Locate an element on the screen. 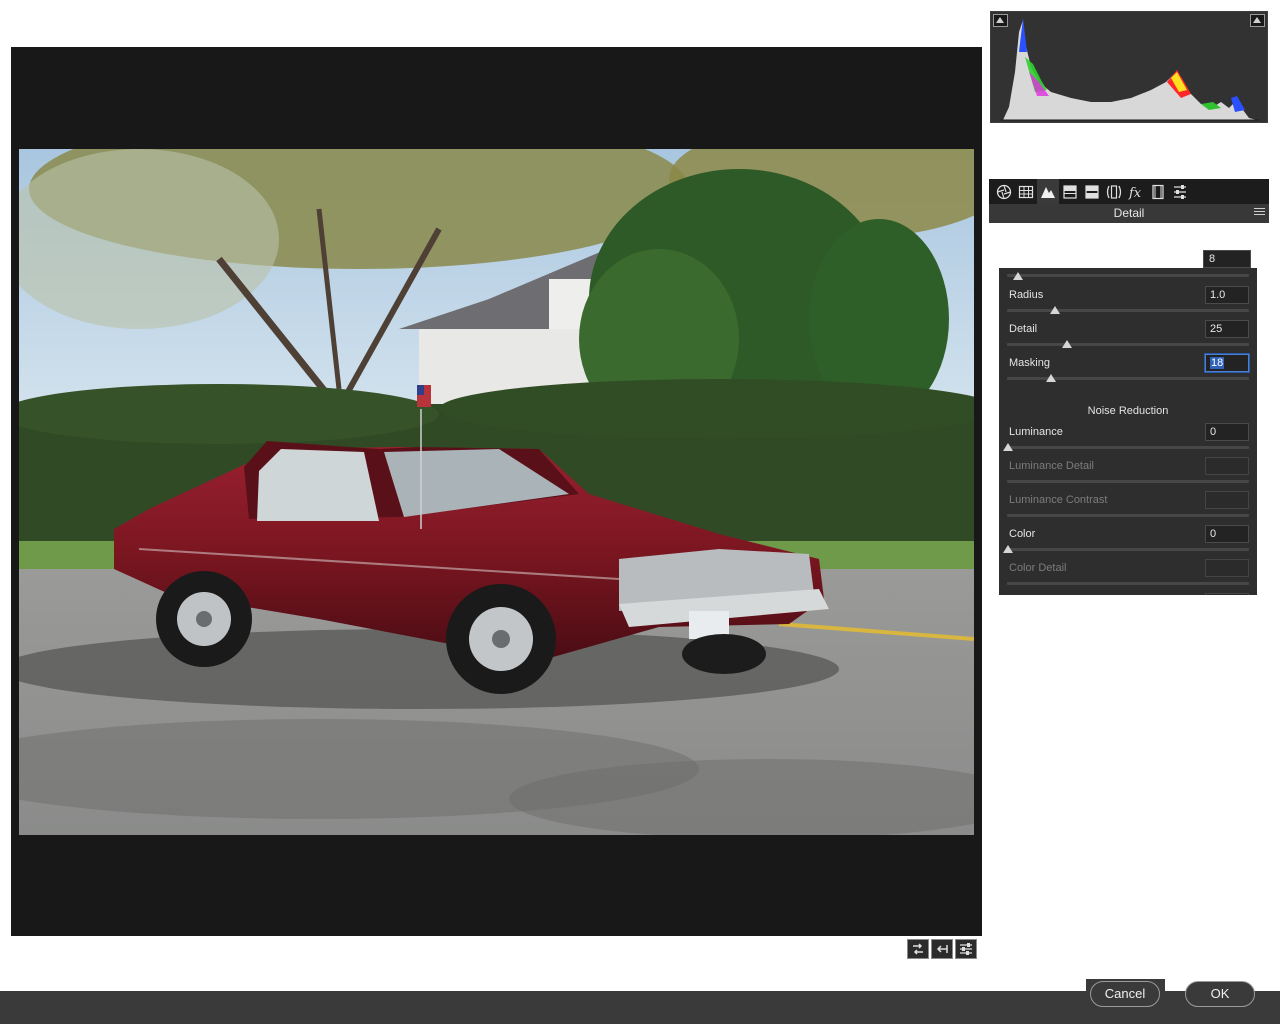  detail-field: 25 is located at coordinates (1227, 329).